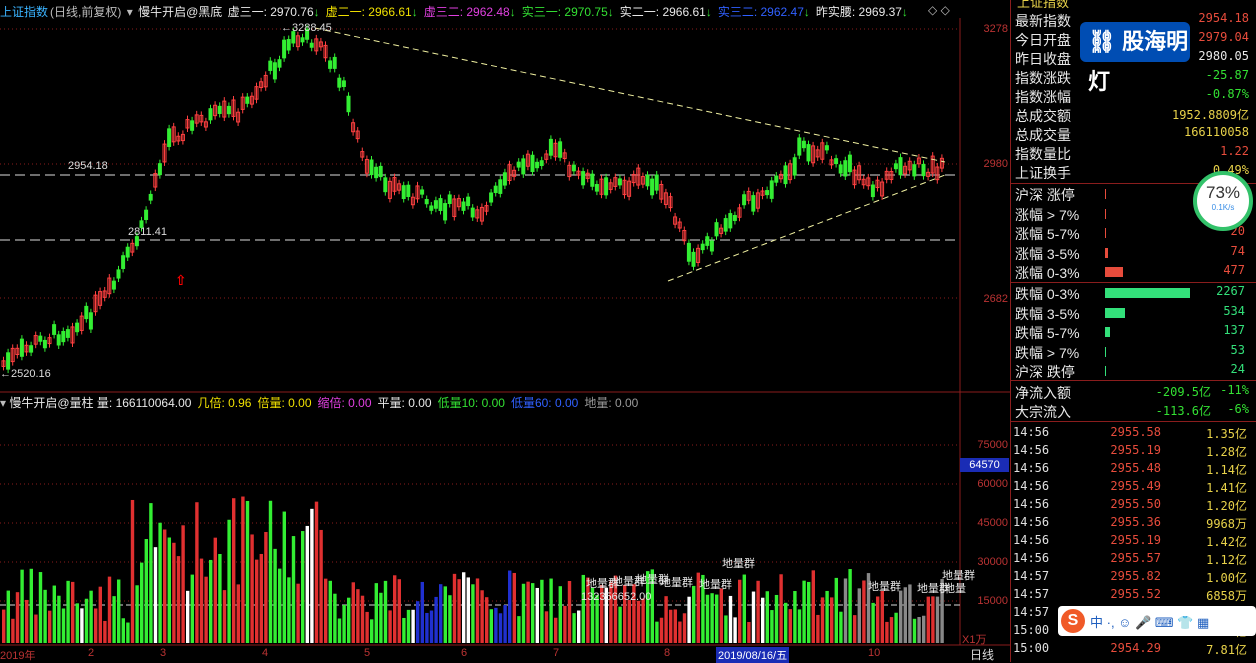  I want to click on ime-tools: 中 ·, ☺ 🎤 ⌨ 👕 ▦, so click(1149, 621).